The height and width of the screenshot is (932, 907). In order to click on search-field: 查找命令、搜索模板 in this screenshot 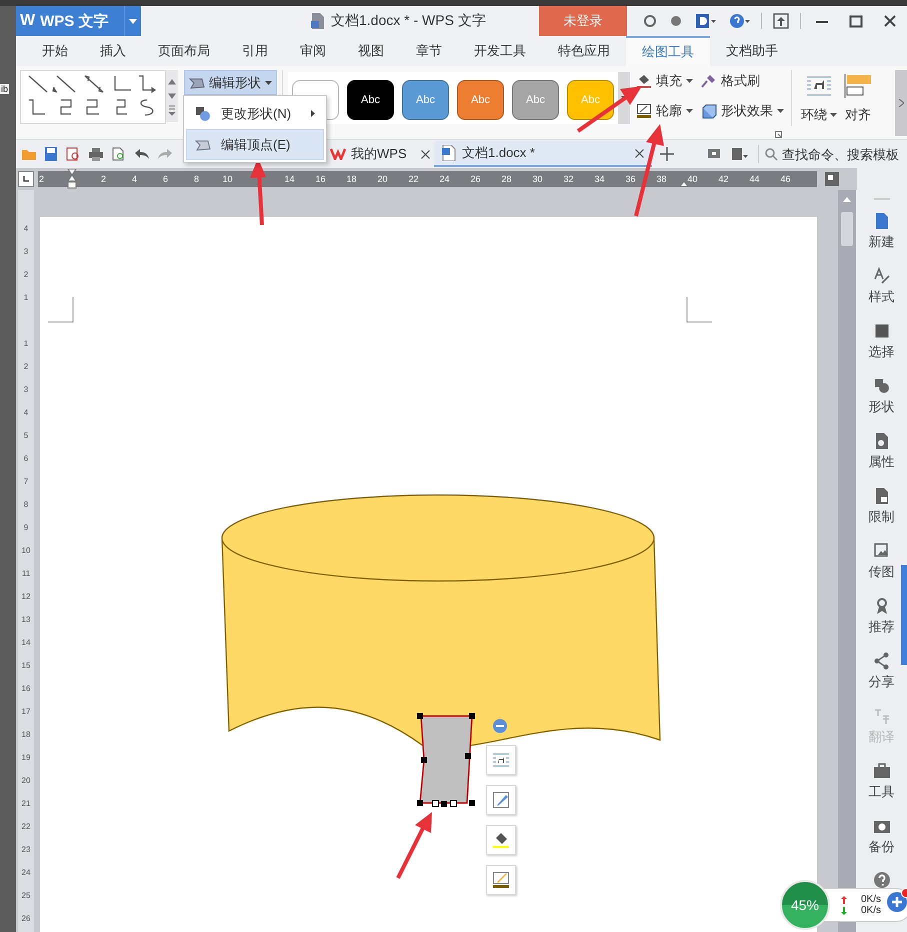, I will do `click(836, 154)`.